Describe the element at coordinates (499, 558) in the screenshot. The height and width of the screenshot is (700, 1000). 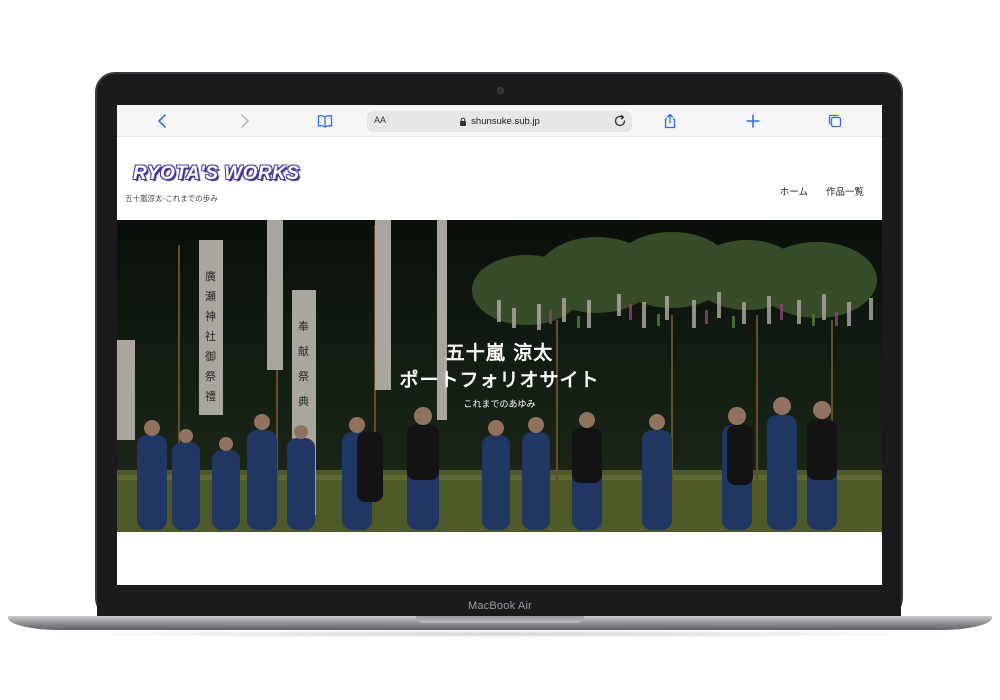
I see `page-content-area` at that location.